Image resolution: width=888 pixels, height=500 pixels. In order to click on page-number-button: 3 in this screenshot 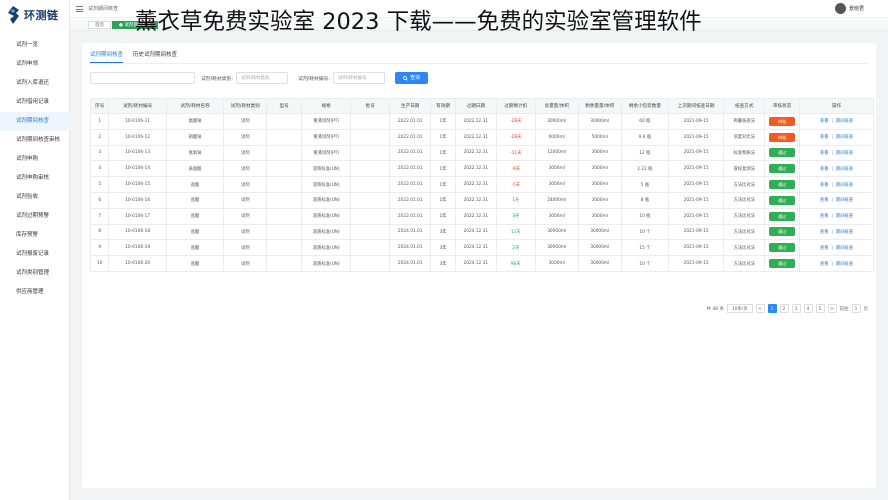, I will do `click(796, 308)`.